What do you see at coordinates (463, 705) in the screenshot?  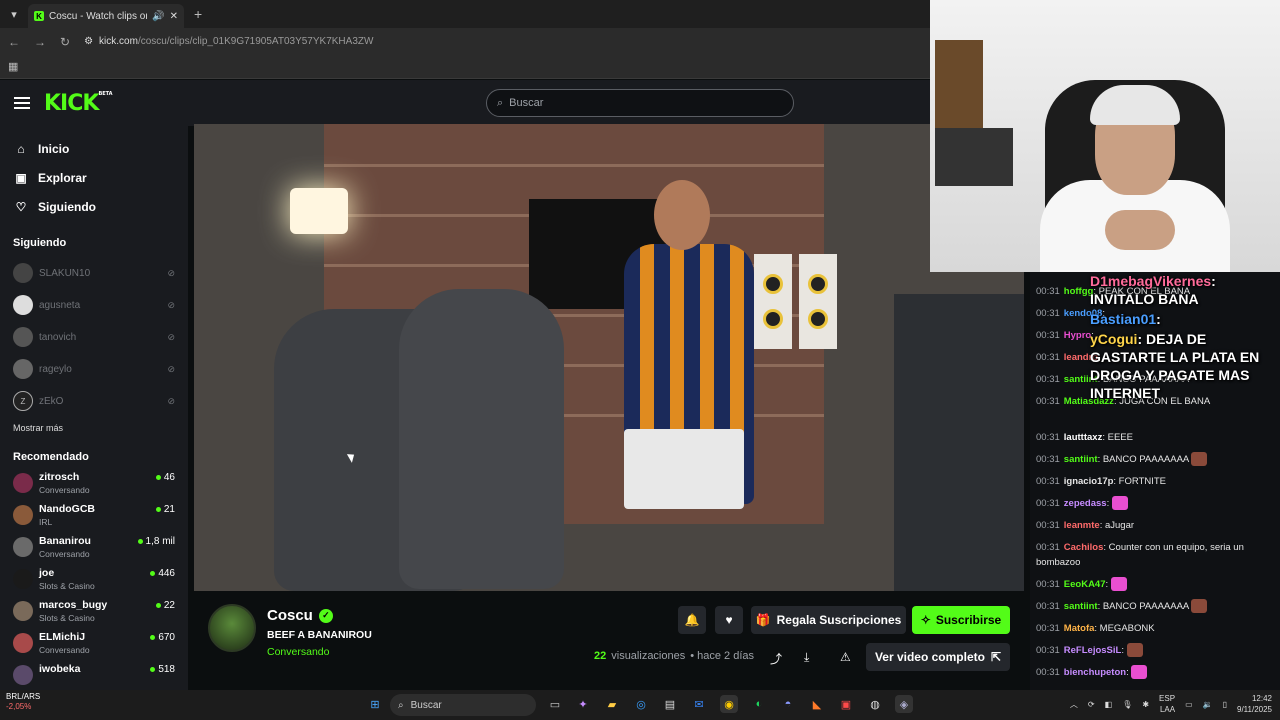 I see `taskbar-search: ⌕ Buscar` at bounding box center [463, 705].